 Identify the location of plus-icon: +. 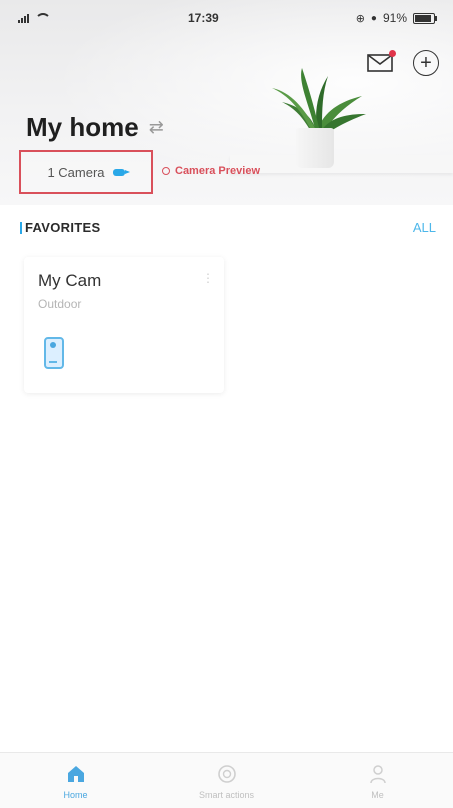
(426, 63).